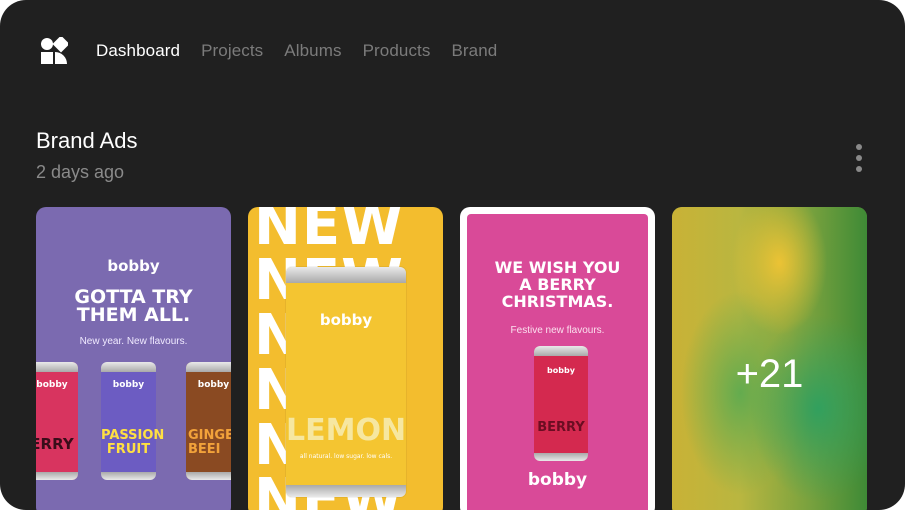 The width and height of the screenshot is (905, 510). What do you see at coordinates (133, 315) in the screenshot?
I see `headline-line-2: THEM ALL.` at bounding box center [133, 315].